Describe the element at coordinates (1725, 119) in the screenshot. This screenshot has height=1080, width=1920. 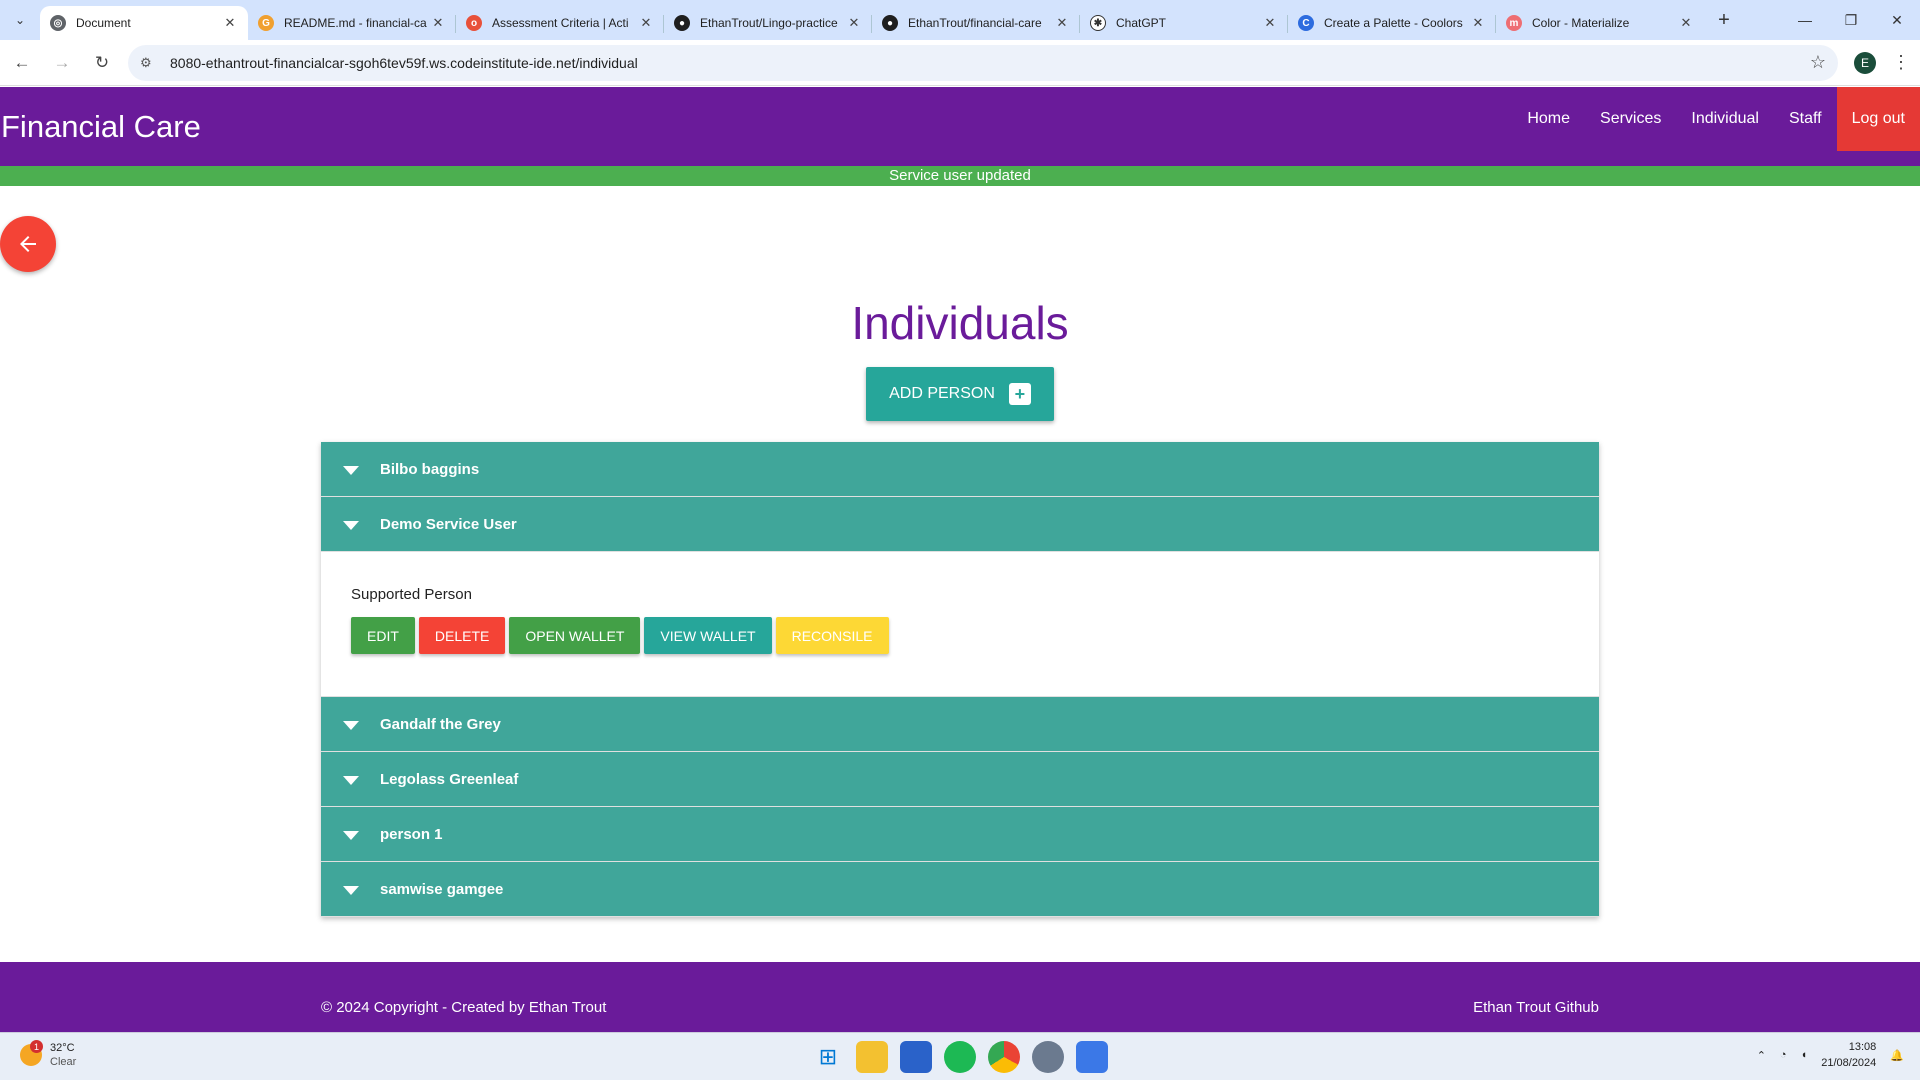
I see `nav-individual: Individual` at that location.